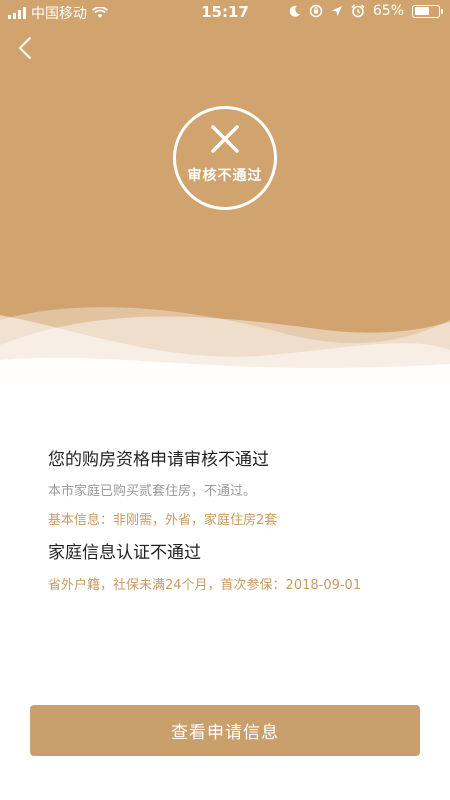 The width and height of the screenshot is (450, 800). I want to click on battery-level, so click(422, 11).